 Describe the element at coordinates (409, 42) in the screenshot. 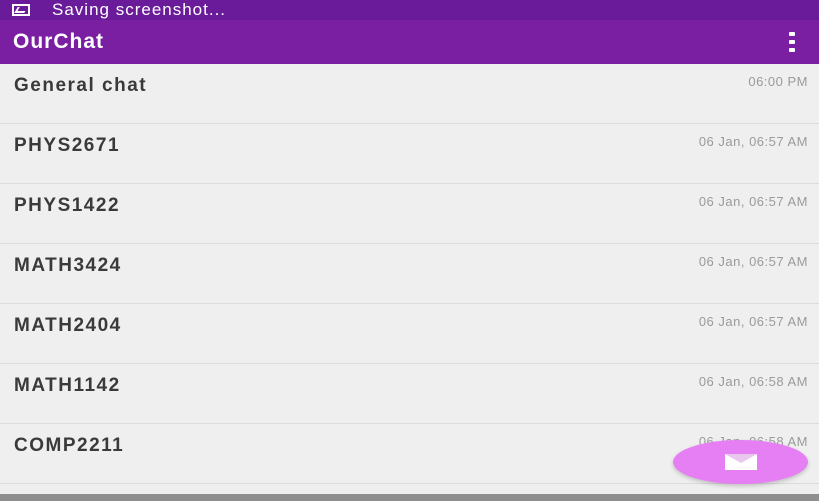

I see `app-bar: OurChat` at that location.